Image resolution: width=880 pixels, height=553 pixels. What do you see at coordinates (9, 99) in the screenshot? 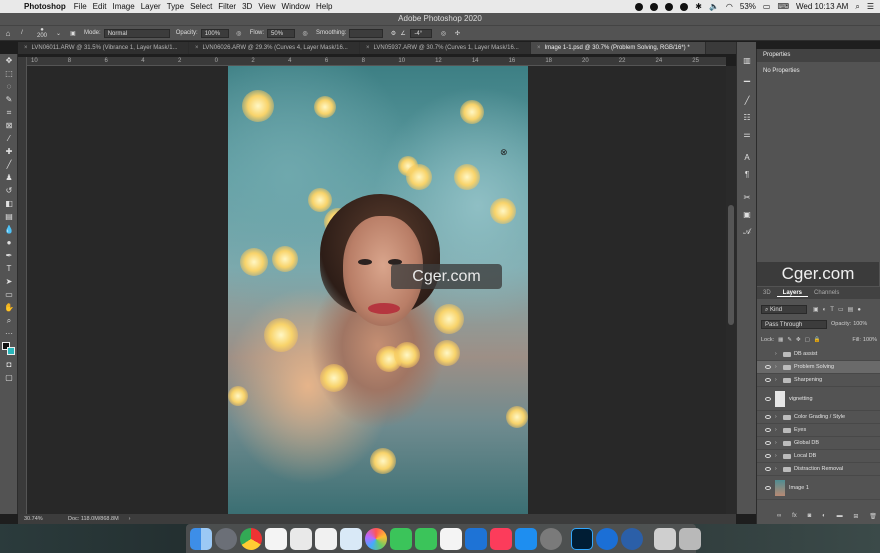
I see `quick-select-tool-icon: ✎` at bounding box center [9, 99].